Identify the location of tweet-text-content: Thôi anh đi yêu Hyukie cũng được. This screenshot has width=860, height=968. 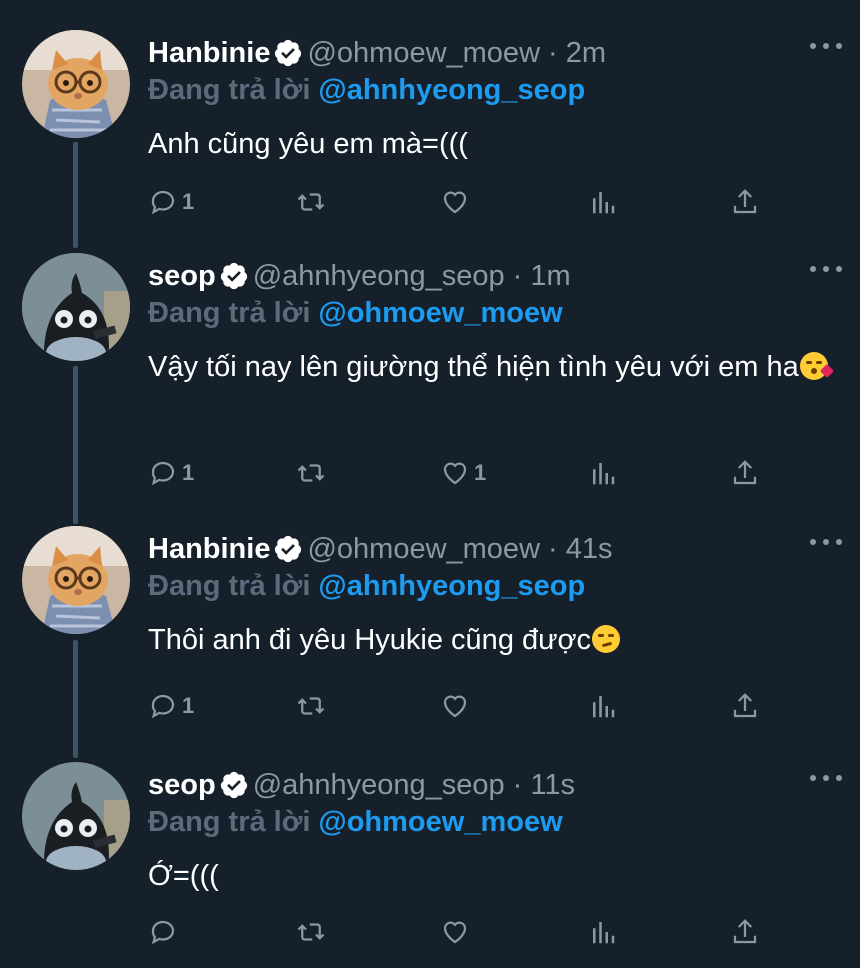
(370, 640).